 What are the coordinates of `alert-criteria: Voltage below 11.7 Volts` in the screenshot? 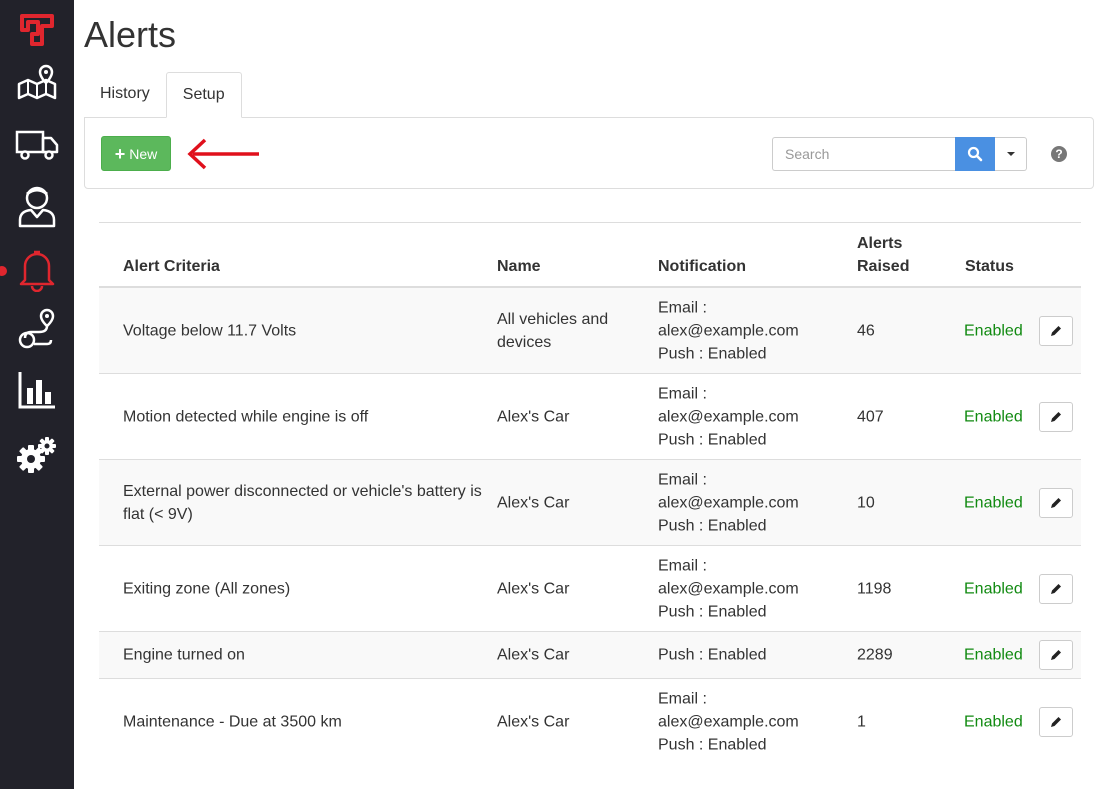 It's located at (210, 330).